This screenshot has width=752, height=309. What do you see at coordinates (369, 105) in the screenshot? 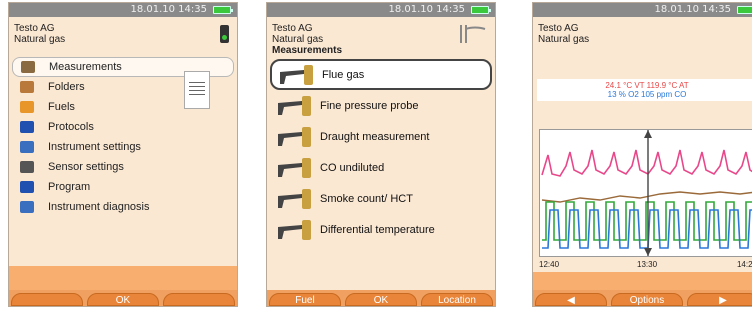
I see `measurement-item-label: Fine pressure probe` at bounding box center [369, 105].